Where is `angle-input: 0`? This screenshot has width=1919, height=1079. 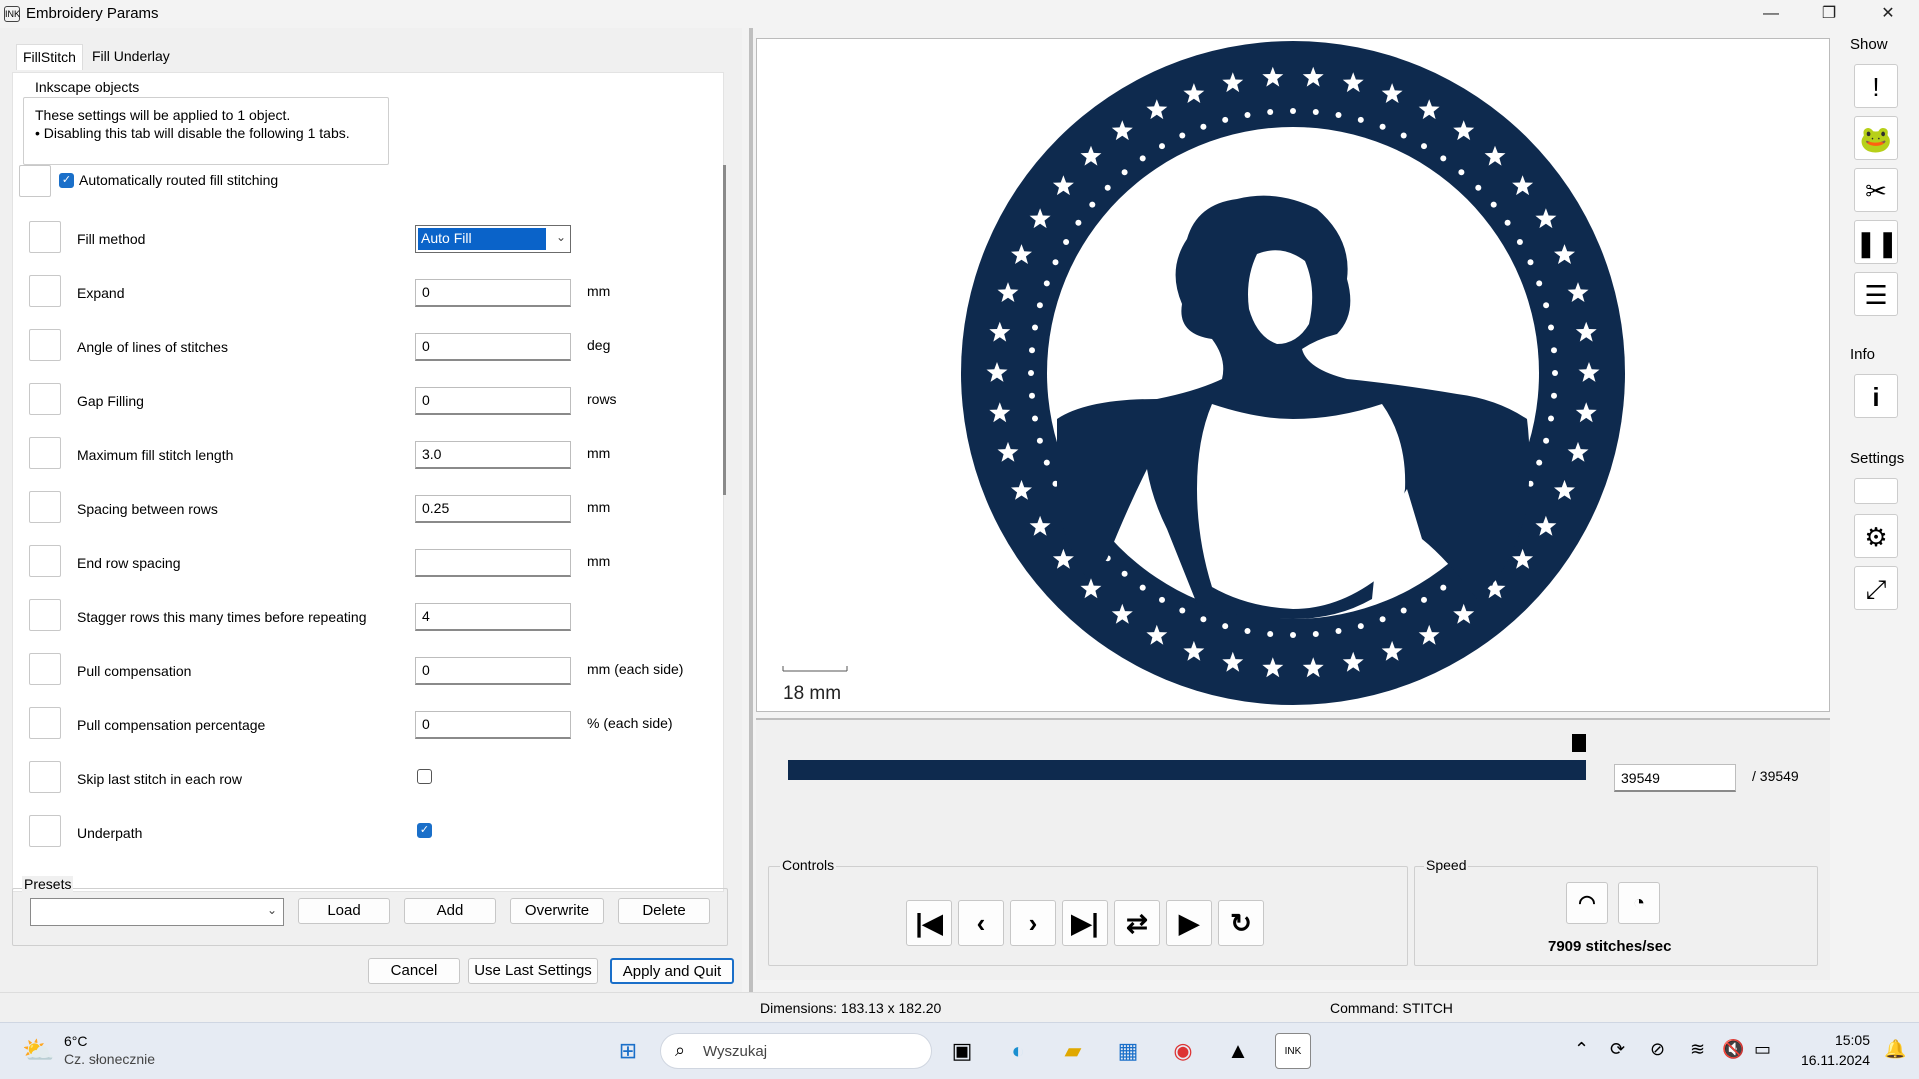
angle-input: 0 is located at coordinates (493, 347).